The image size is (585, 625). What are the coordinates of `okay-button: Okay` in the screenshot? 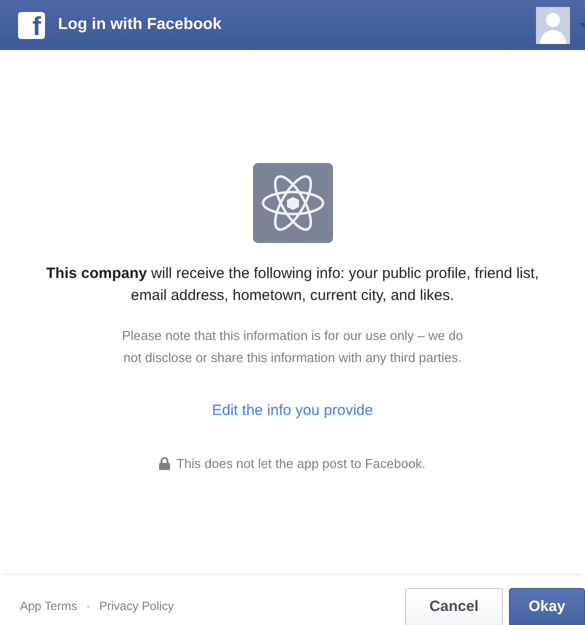 It's located at (547, 606).